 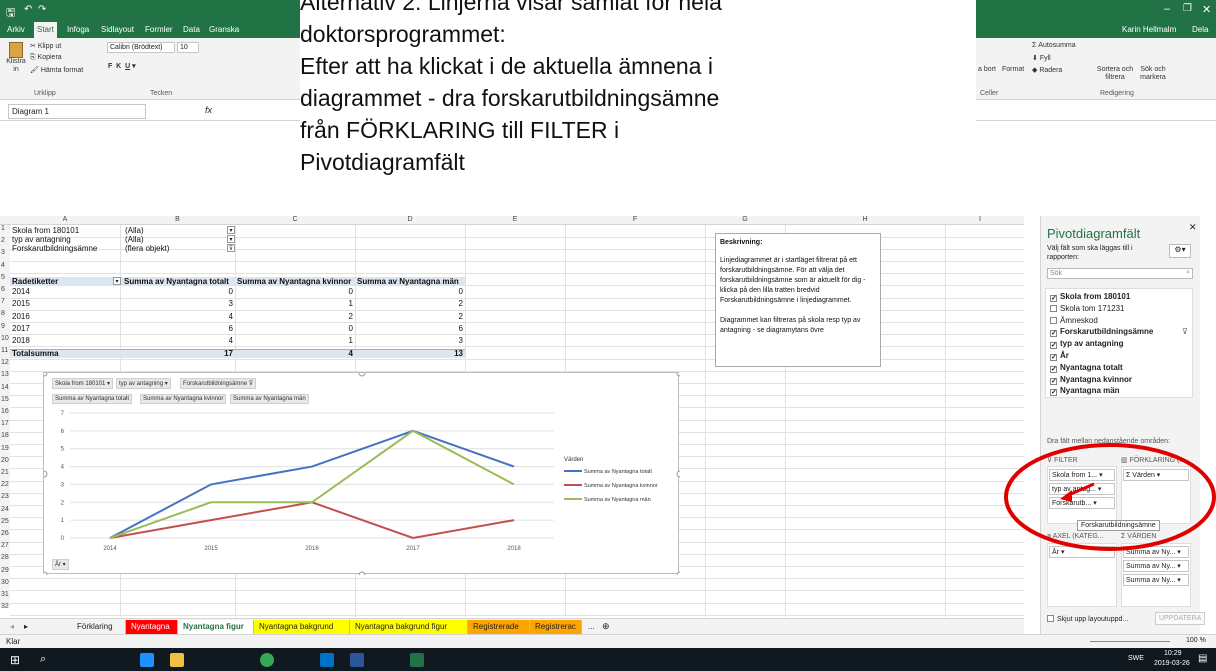 I want to click on paste-button: Klistra in, so click(x=16, y=58).